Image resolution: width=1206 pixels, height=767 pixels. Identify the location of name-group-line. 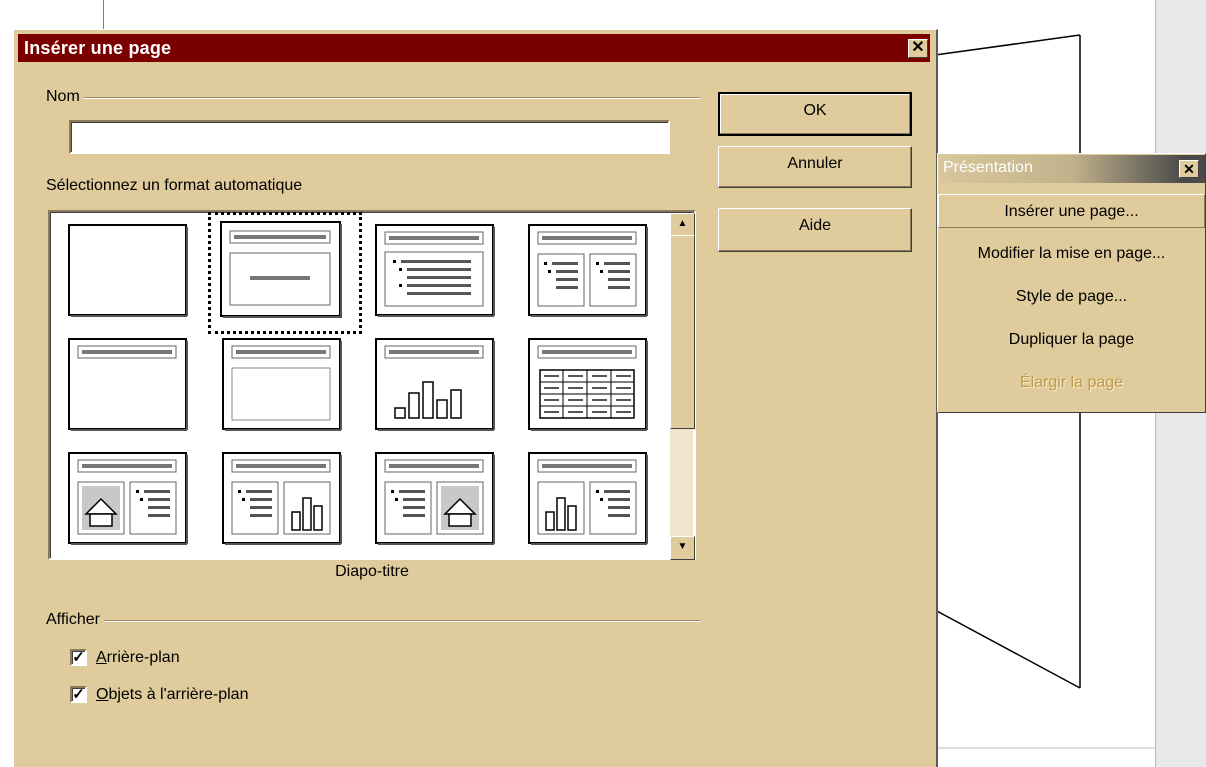
(375, 98).